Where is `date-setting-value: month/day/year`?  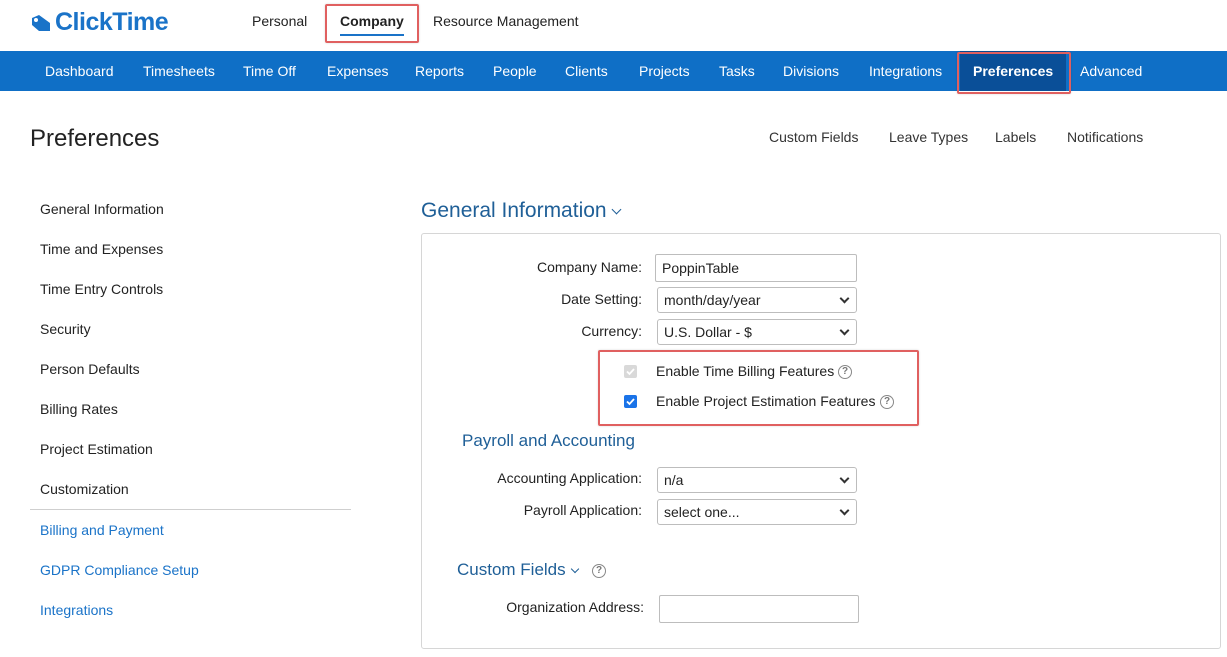
date-setting-value: month/day/year is located at coordinates (712, 300).